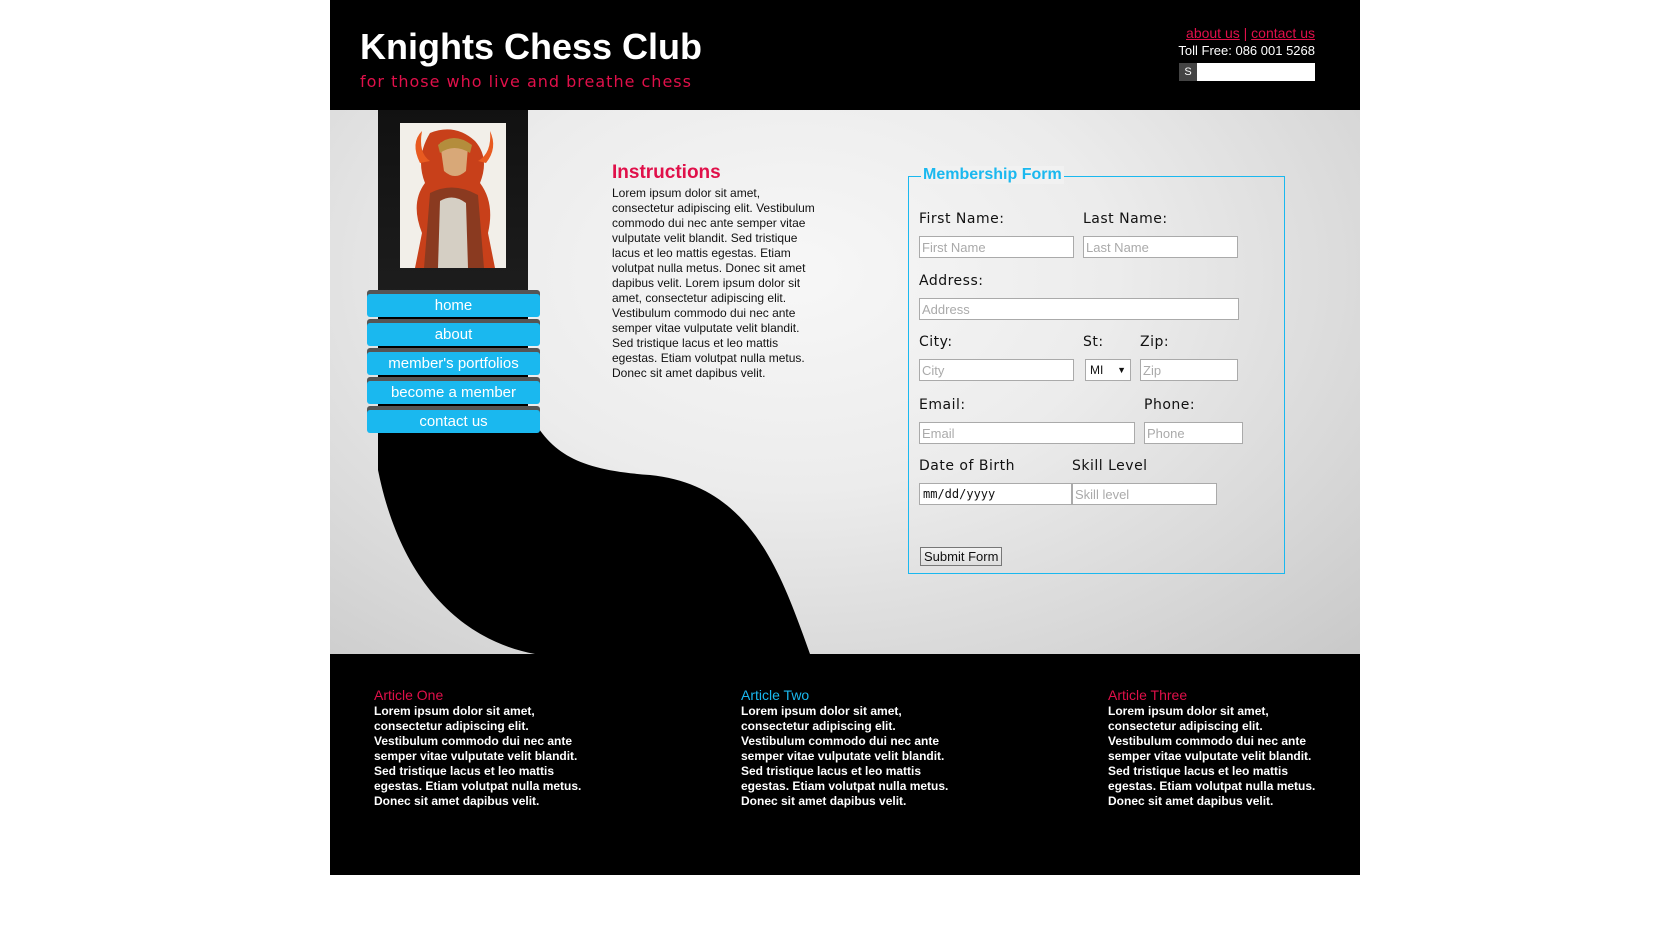 This screenshot has width=1663, height=932. I want to click on search-input, so click(1256, 72).